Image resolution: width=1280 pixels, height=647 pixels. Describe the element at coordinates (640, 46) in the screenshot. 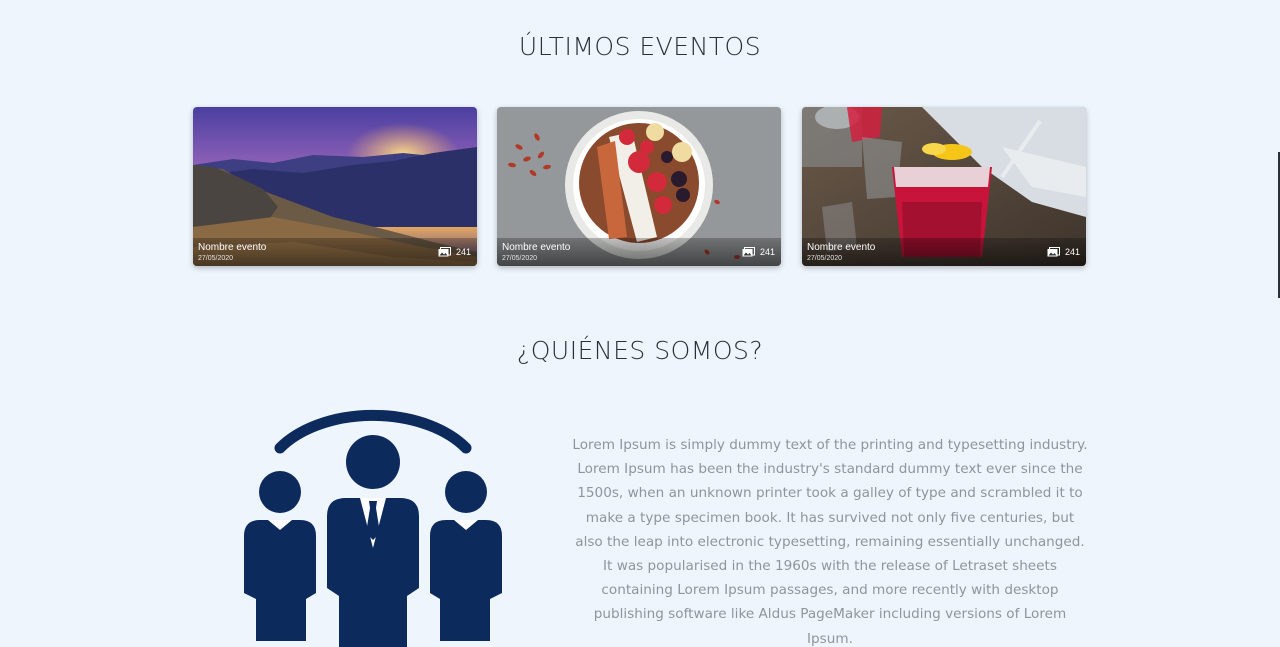

I see `events-section-title: ÚLTIMOS EVENTOS` at that location.